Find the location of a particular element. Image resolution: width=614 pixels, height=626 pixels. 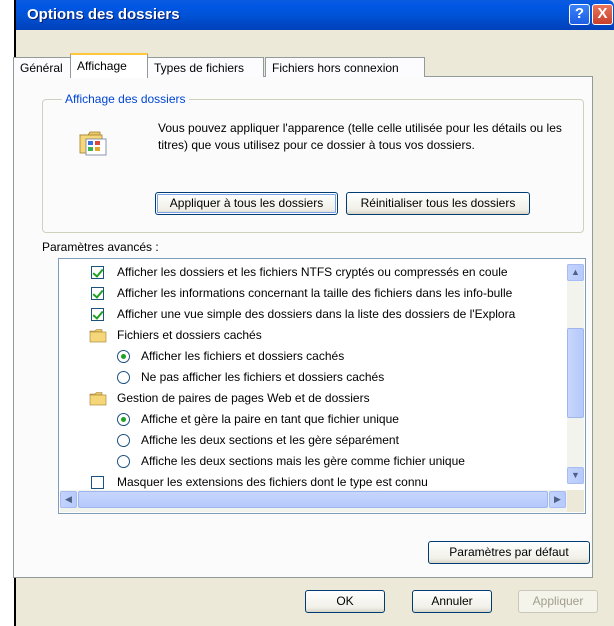

folder-view-group-title: Affichage des dossiers is located at coordinates (125, 99).